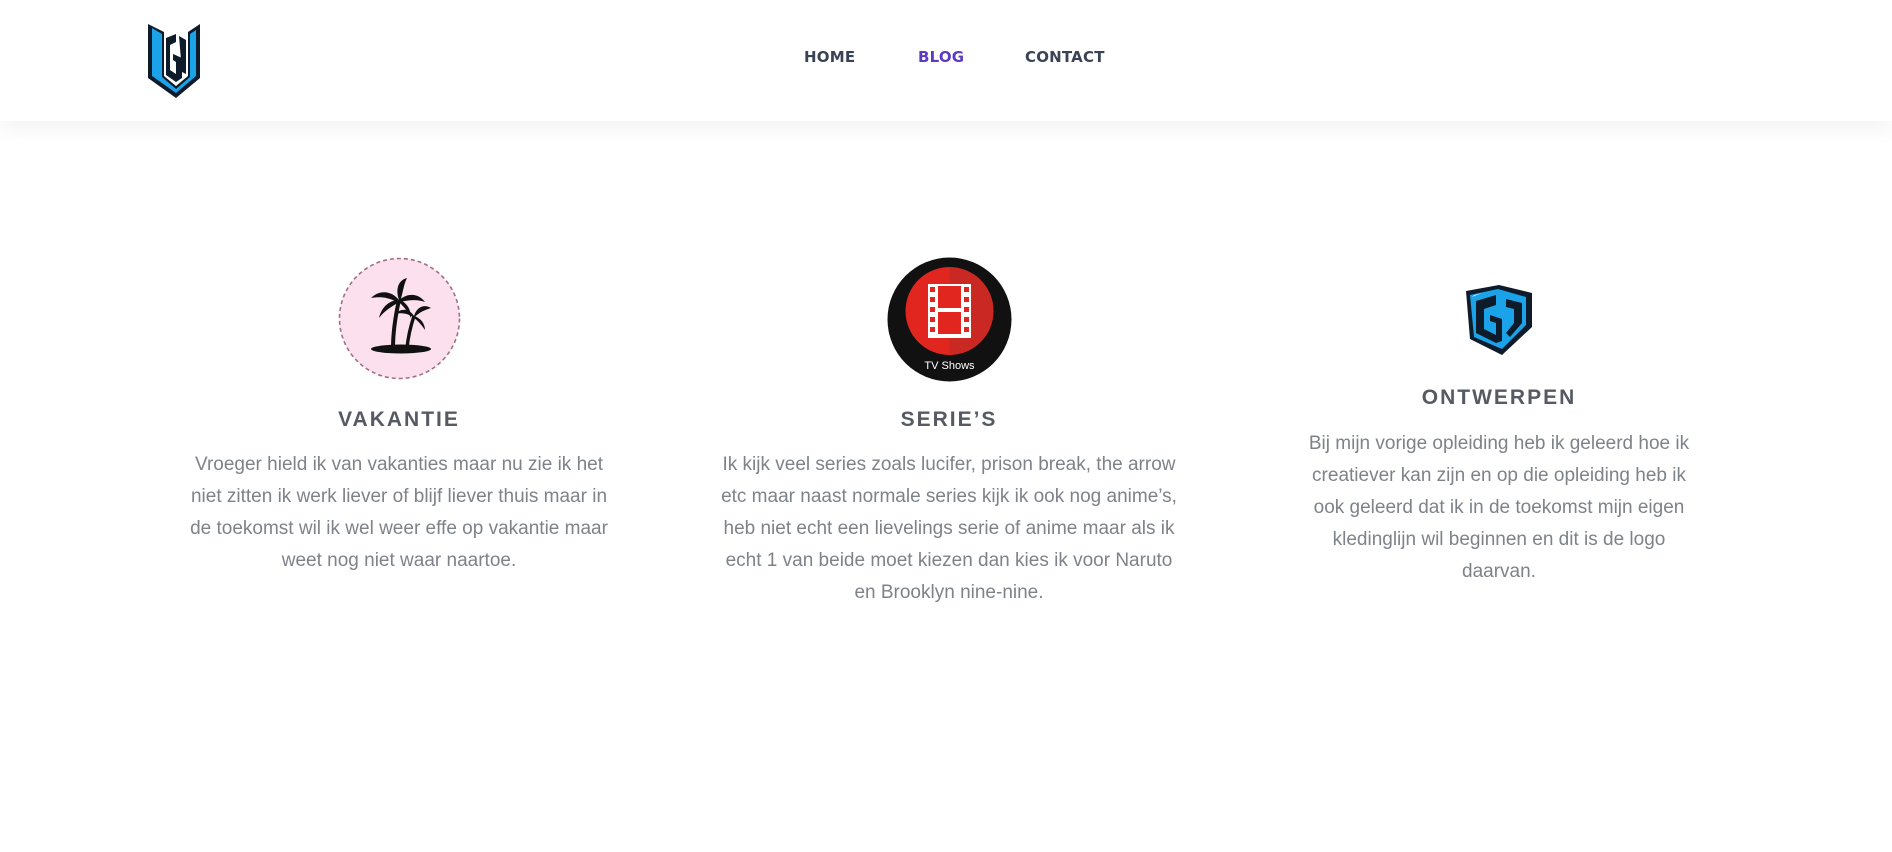  I want to click on nav-contact-link: CONTACT, so click(1065, 57).